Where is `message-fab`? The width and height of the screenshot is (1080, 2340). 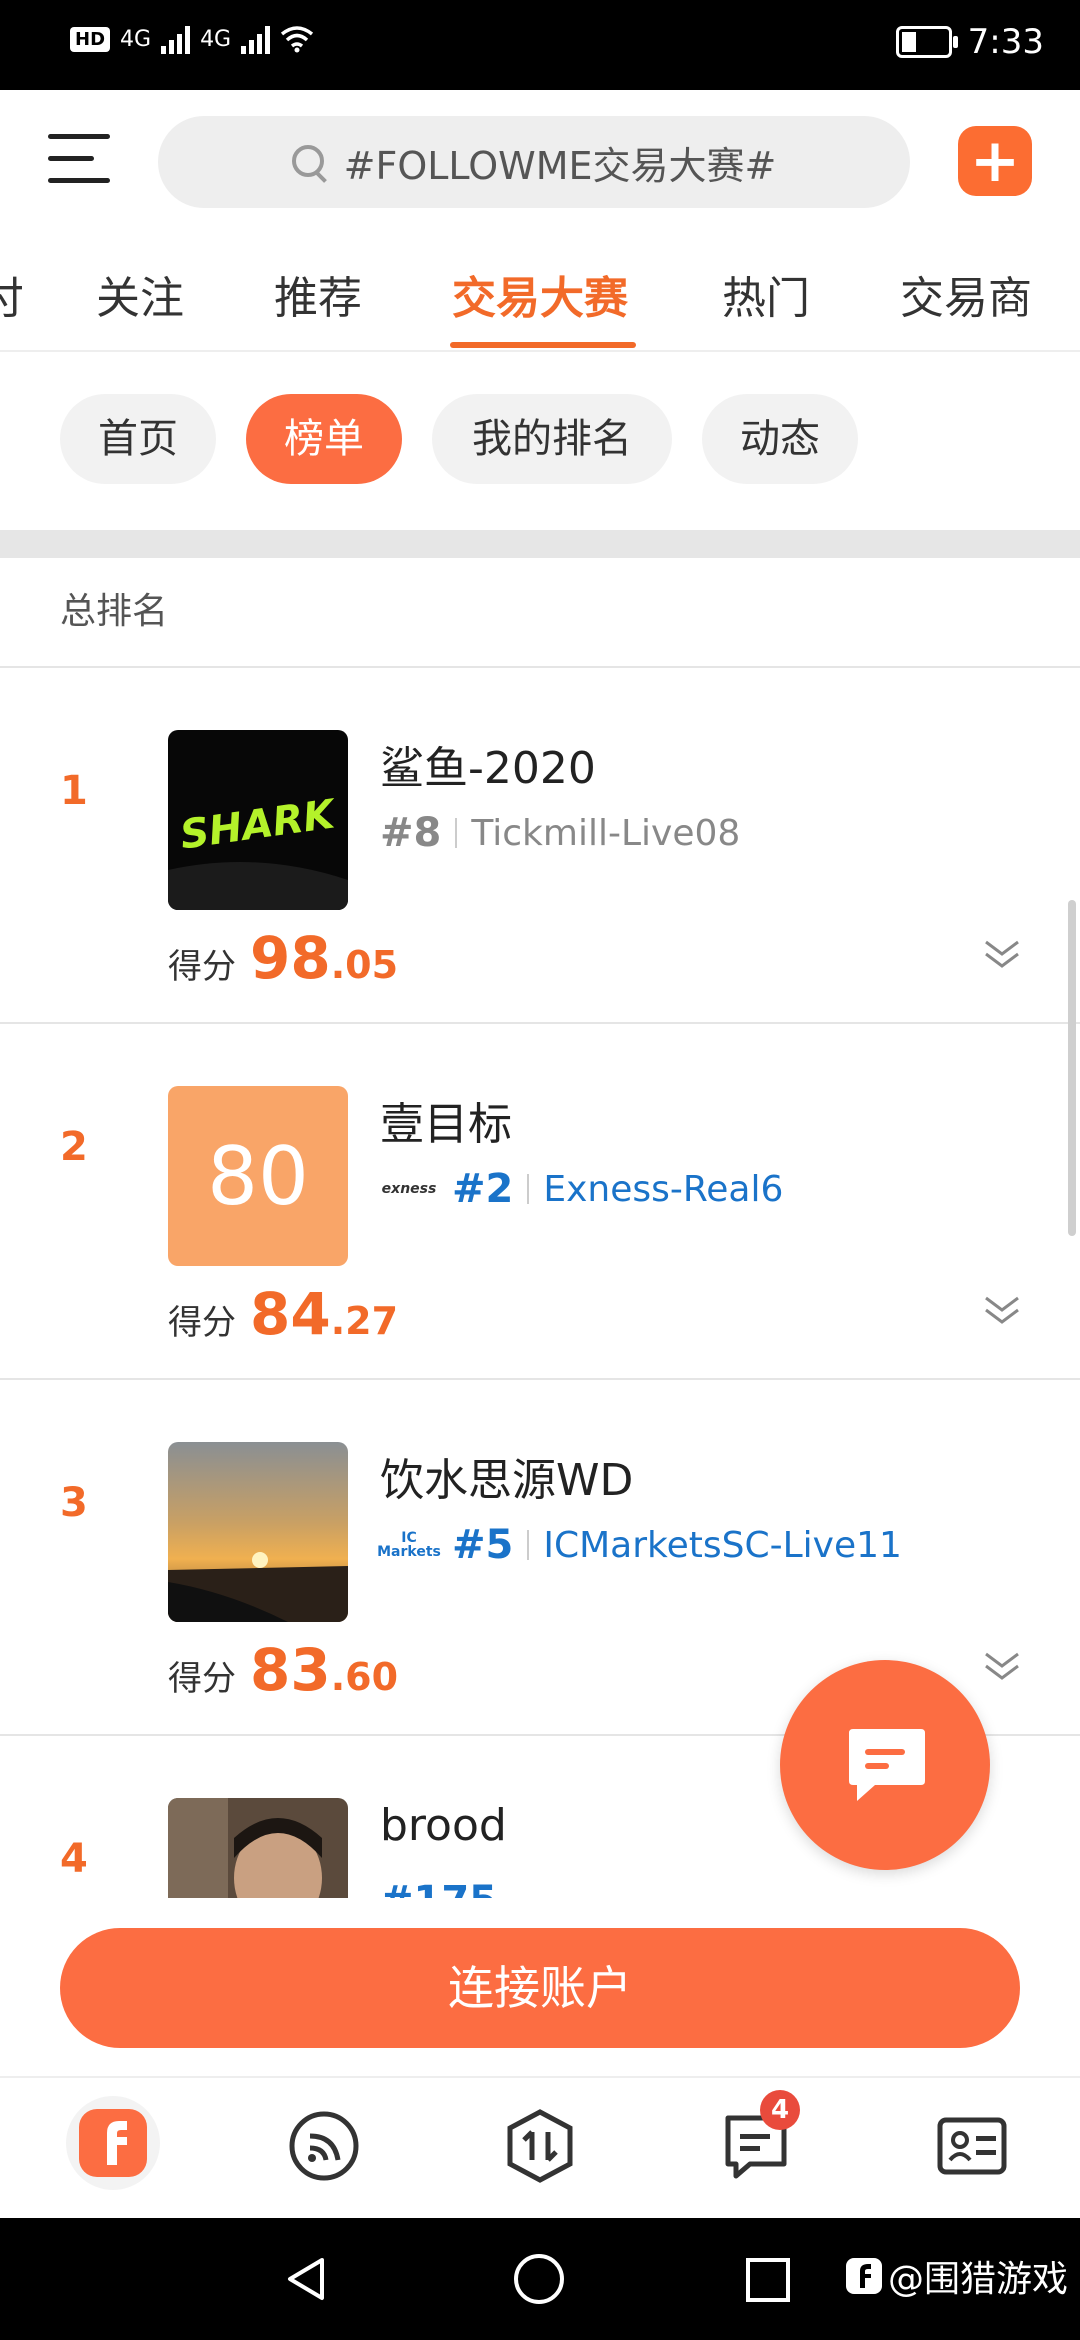 message-fab is located at coordinates (885, 1765).